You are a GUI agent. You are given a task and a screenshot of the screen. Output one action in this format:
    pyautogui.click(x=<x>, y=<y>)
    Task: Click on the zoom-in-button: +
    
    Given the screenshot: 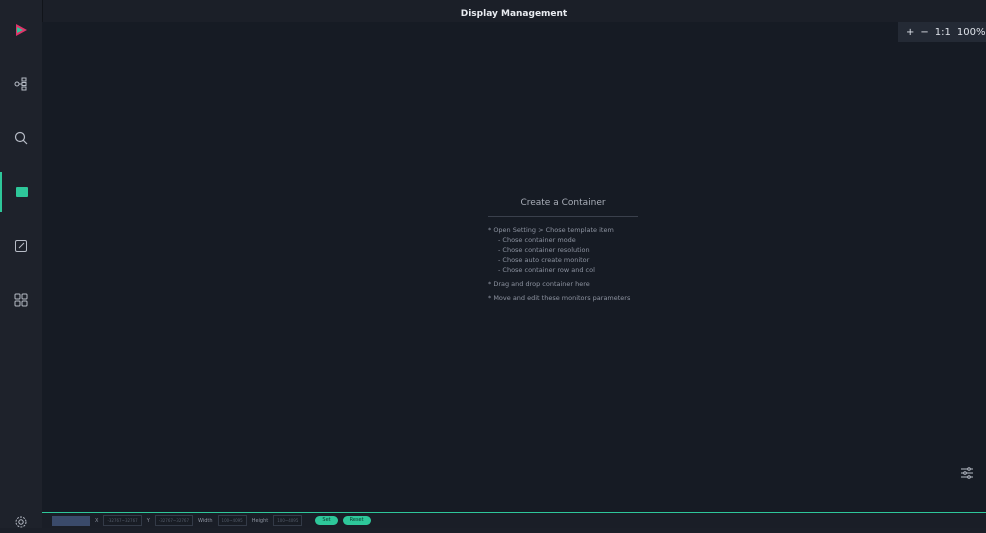 What is the action you would take?
    pyautogui.click(x=910, y=32)
    